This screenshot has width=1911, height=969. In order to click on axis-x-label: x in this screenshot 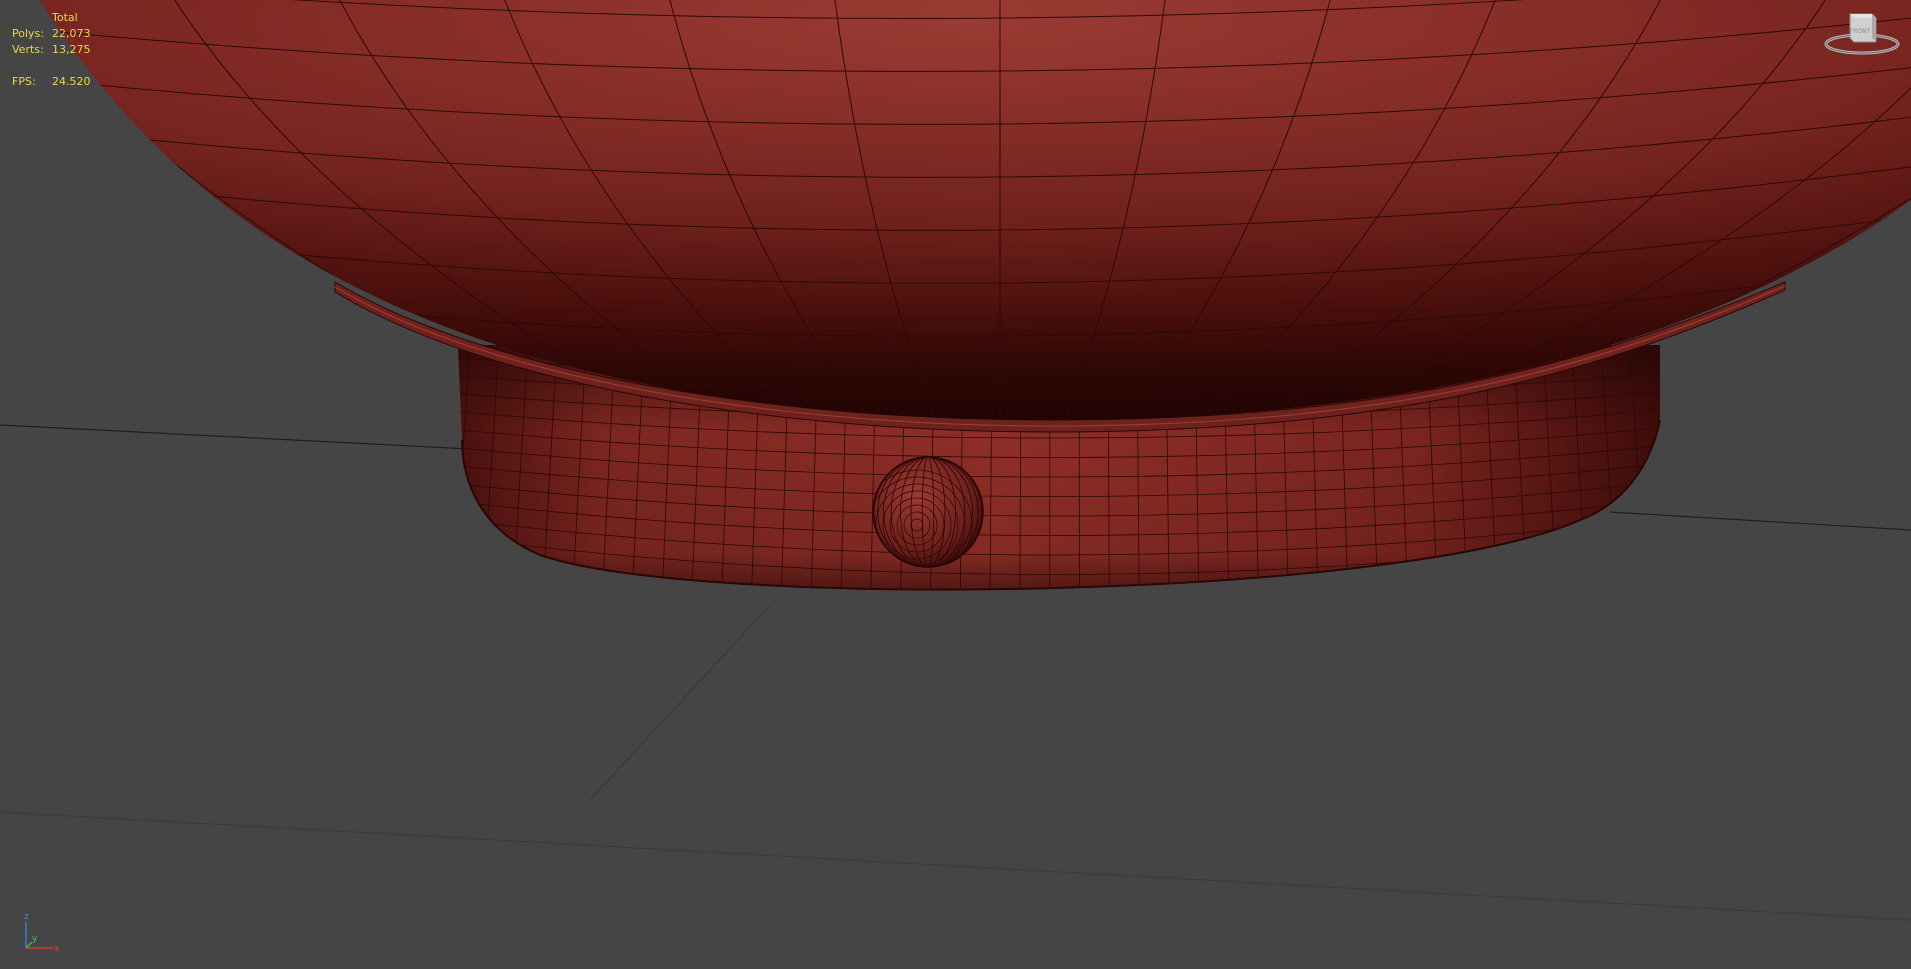, I will do `click(57, 949)`.